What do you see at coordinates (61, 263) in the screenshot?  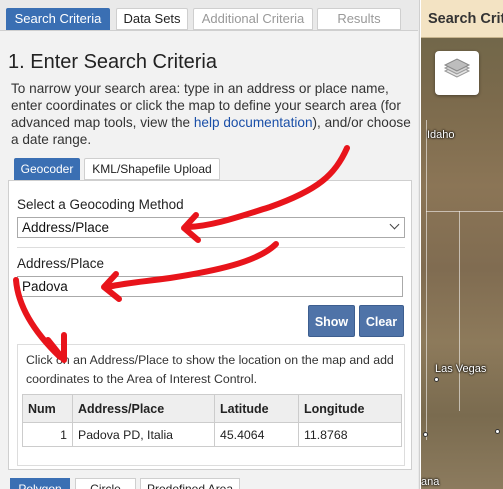 I see `address-place-label: Address/Place` at bounding box center [61, 263].